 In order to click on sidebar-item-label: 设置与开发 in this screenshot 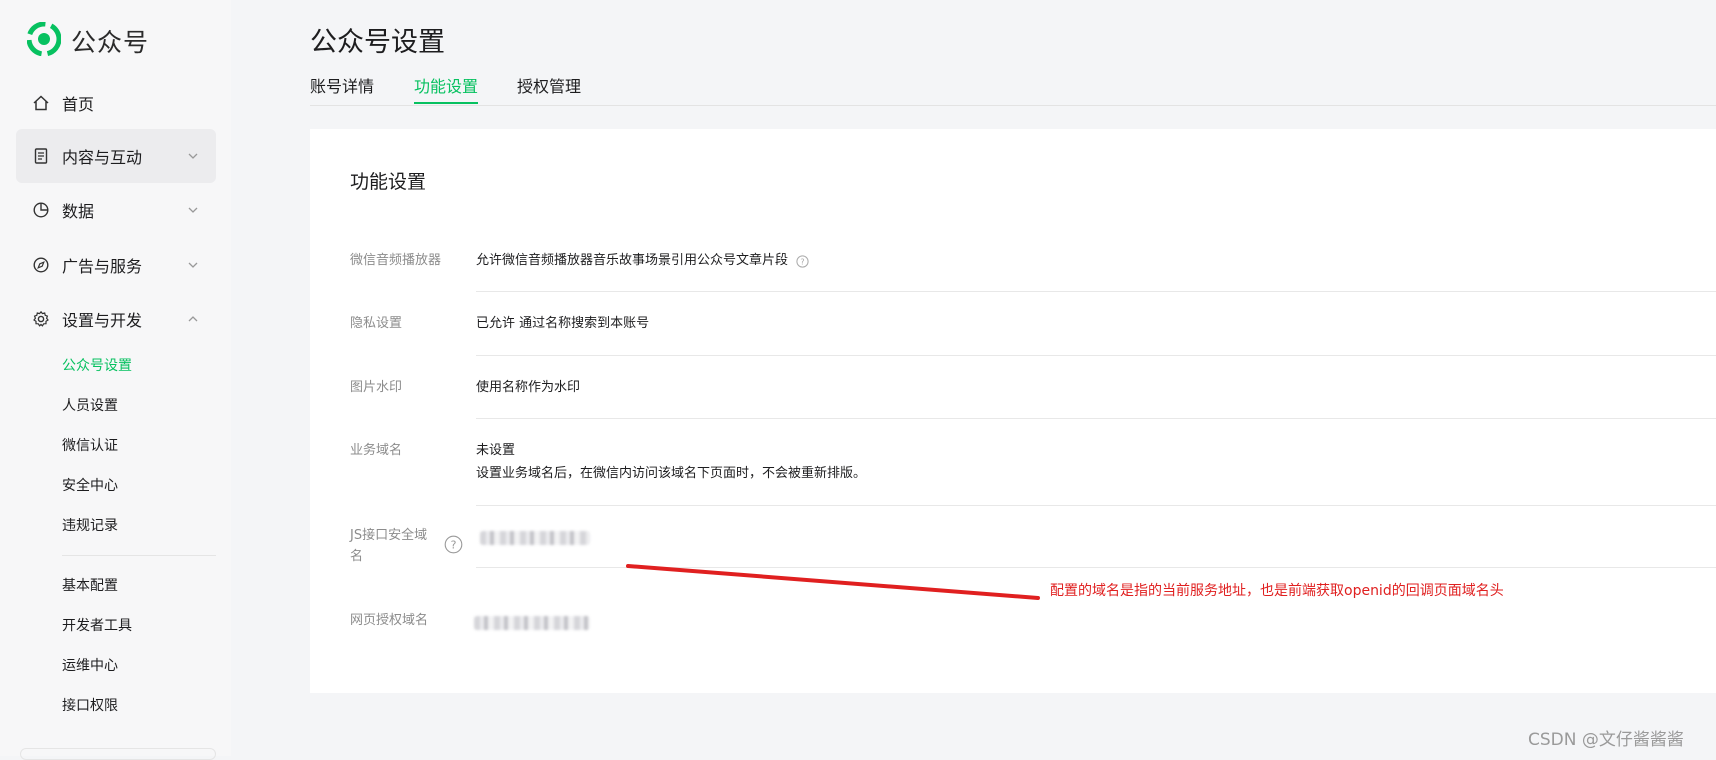, I will do `click(102, 320)`.